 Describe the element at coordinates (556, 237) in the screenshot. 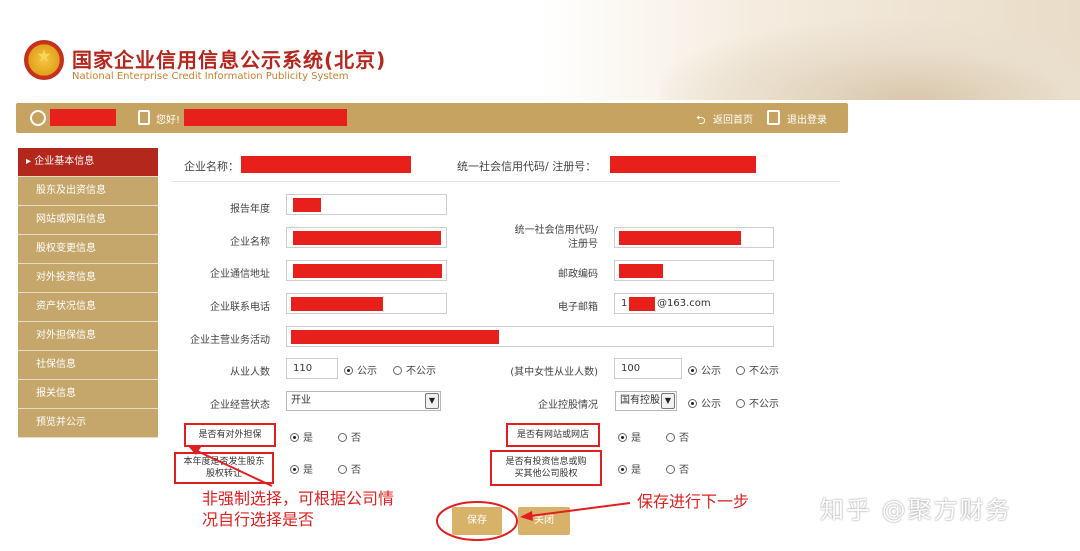

I see `credit-code-field-label: 统一社会信用代码/注册号` at that location.